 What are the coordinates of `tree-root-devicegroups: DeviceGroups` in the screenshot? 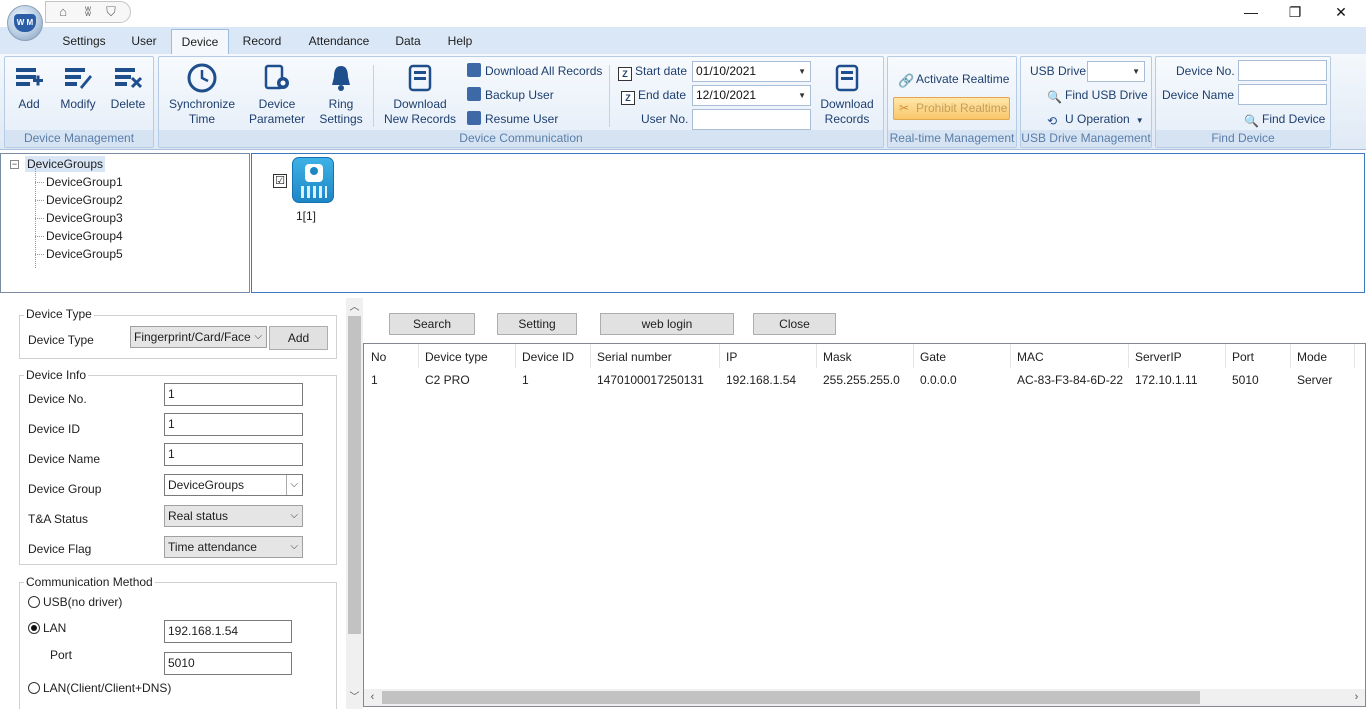 It's located at (65, 164).